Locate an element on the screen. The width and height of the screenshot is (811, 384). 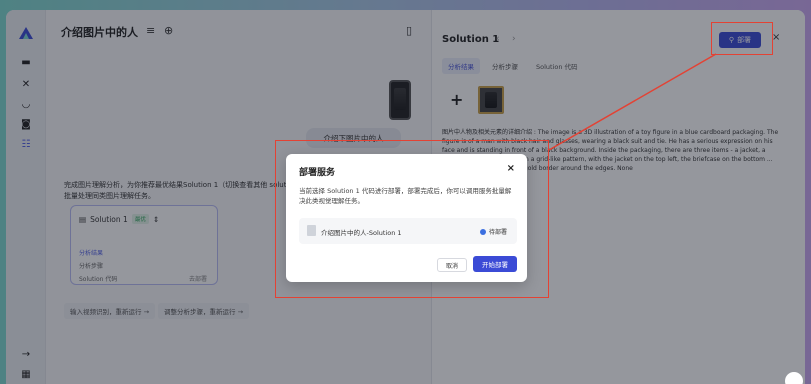
chat-bubble-icon is located at coordinates (794, 378).